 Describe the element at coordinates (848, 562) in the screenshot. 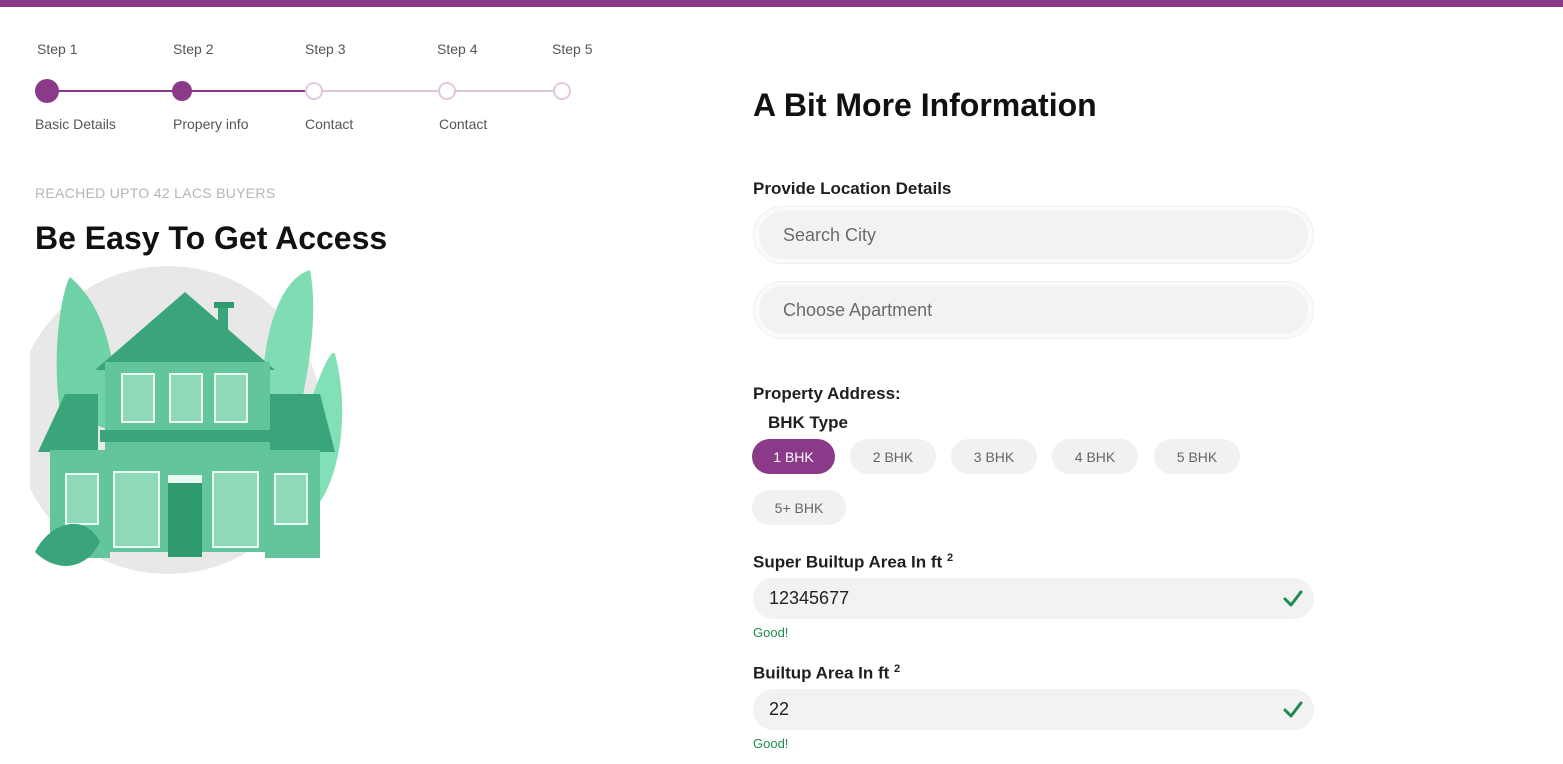

I see `super-builtup-area-text: Super Builtup Area In ft` at that location.